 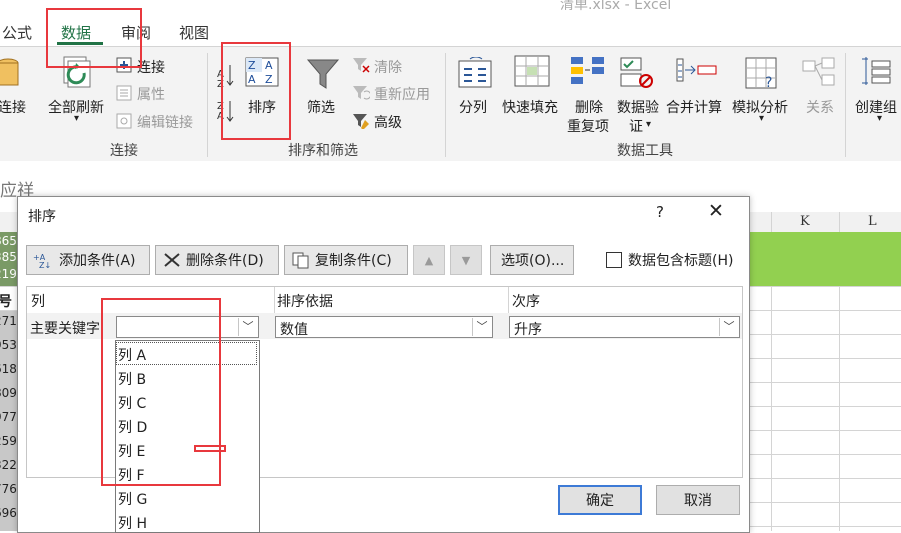 What do you see at coordinates (648, 124) in the screenshot?
I see `validation-dropdown-icon: ▾` at bounding box center [648, 124].